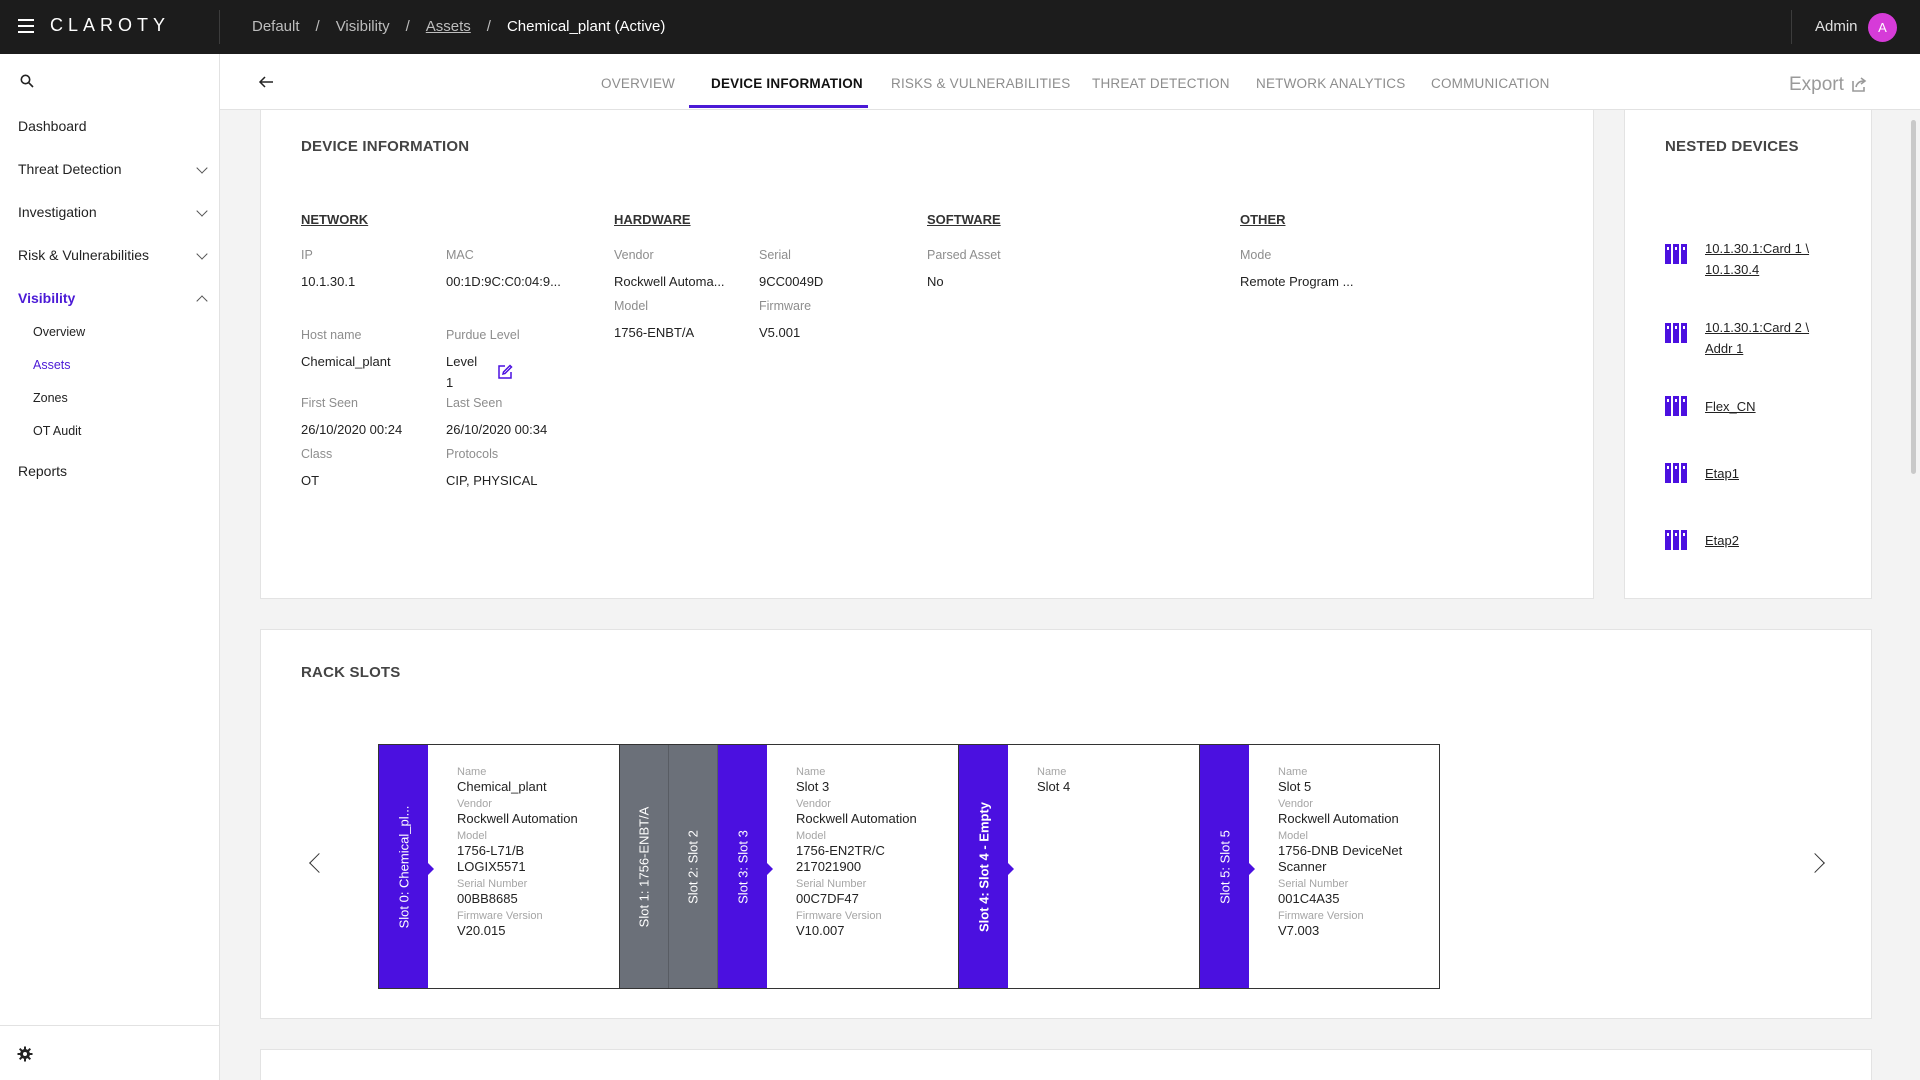 The width and height of the screenshot is (1920, 1080). What do you see at coordinates (831, 884) in the screenshot?
I see `field-label: Serial Number` at bounding box center [831, 884].